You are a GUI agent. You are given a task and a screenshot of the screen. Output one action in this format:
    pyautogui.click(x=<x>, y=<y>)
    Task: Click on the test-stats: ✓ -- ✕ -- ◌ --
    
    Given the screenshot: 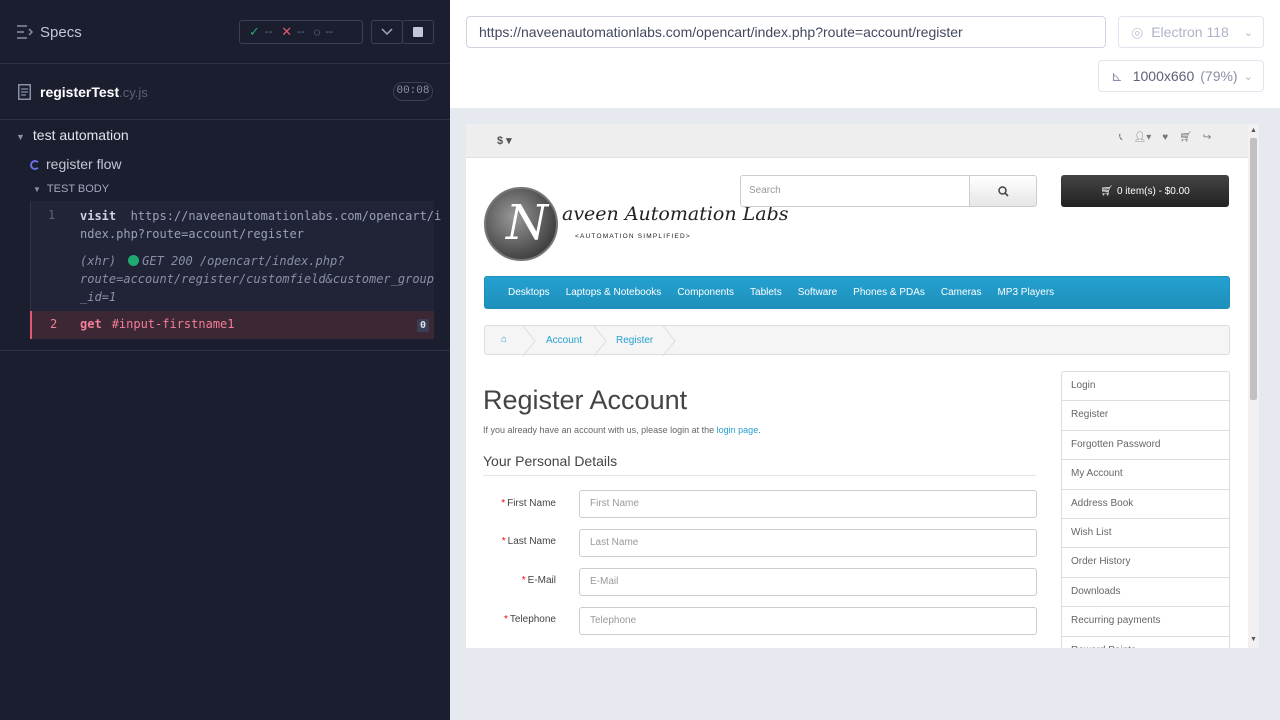 What is the action you would take?
    pyautogui.click(x=301, y=32)
    